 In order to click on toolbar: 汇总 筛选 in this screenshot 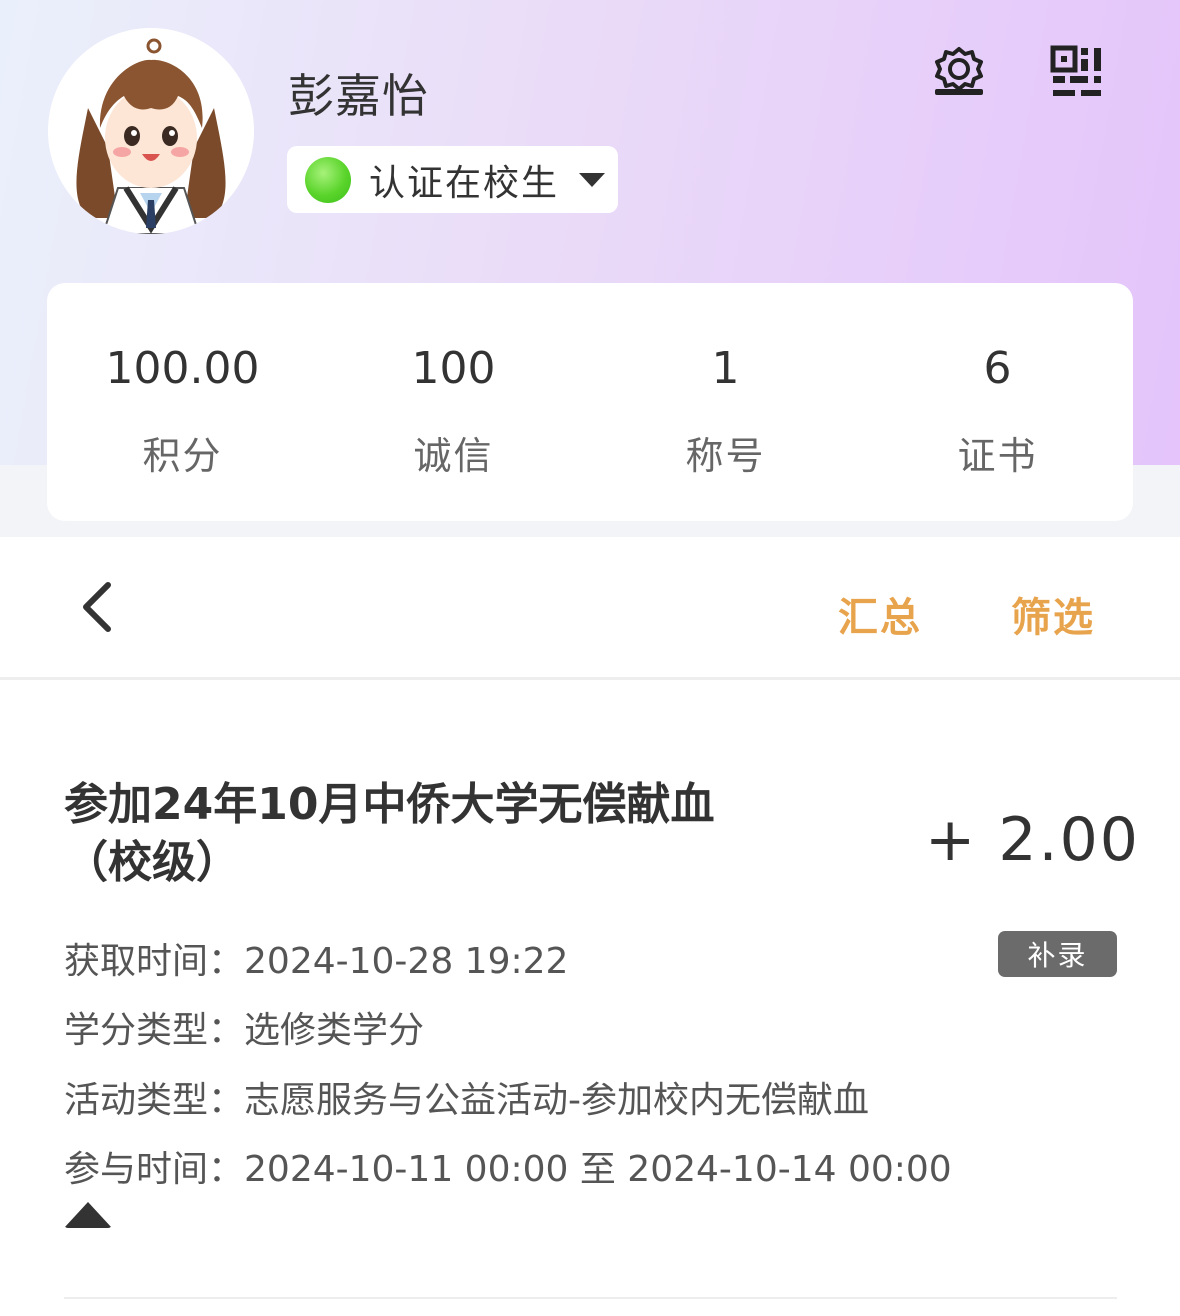, I will do `click(590, 607)`.